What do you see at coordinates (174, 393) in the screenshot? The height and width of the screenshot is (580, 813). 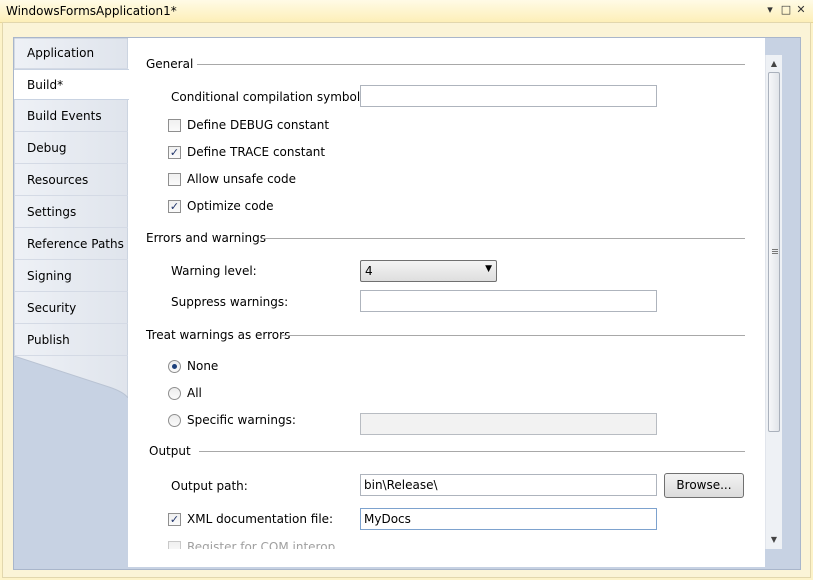 I see `radio-all` at bounding box center [174, 393].